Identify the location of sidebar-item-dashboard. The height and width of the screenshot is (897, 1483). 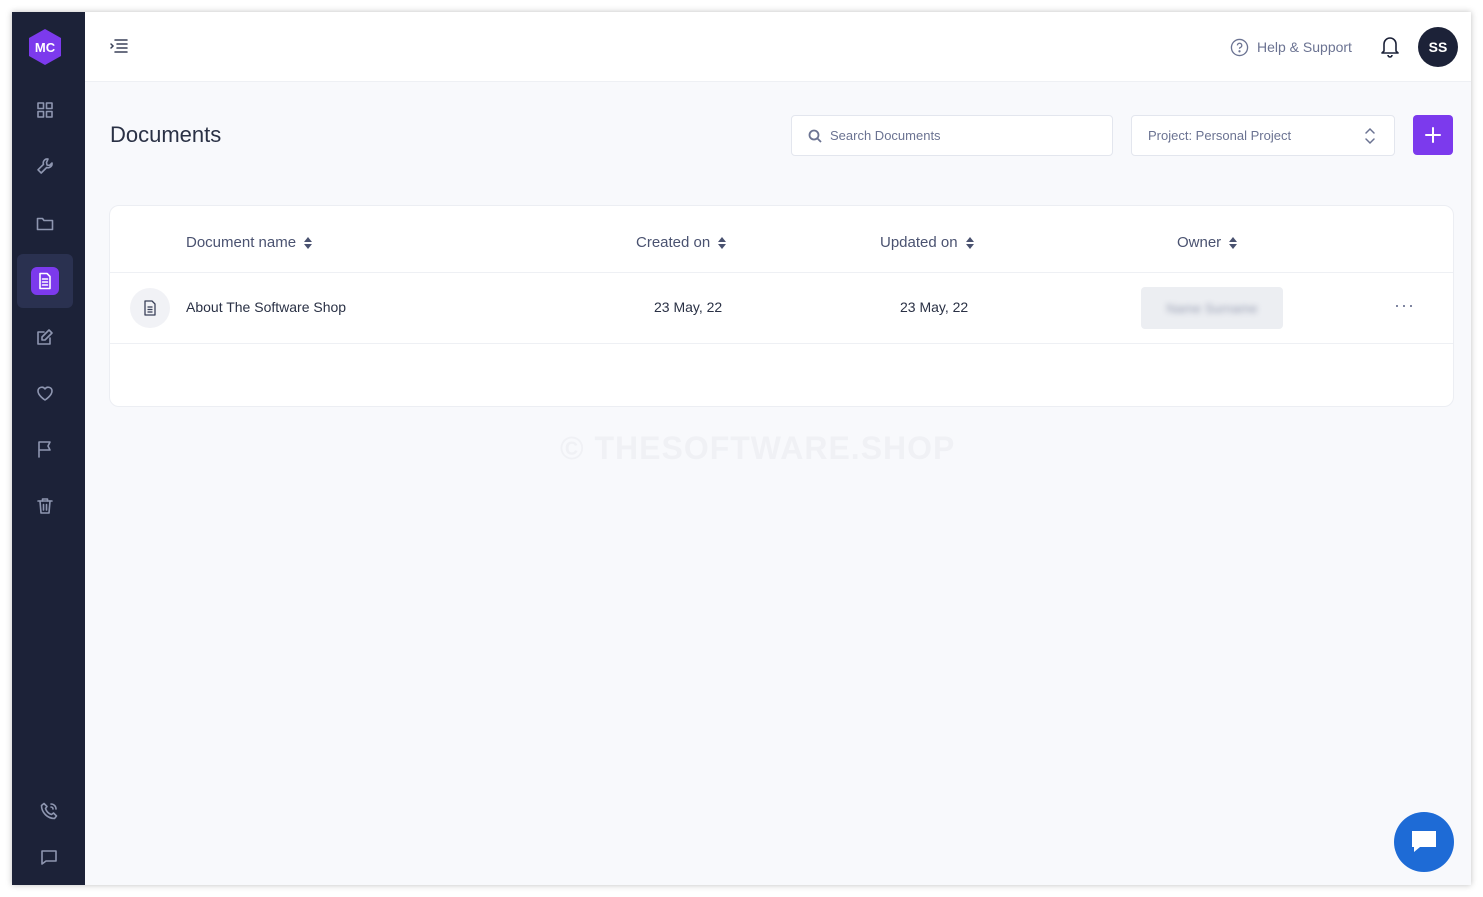
(45, 110).